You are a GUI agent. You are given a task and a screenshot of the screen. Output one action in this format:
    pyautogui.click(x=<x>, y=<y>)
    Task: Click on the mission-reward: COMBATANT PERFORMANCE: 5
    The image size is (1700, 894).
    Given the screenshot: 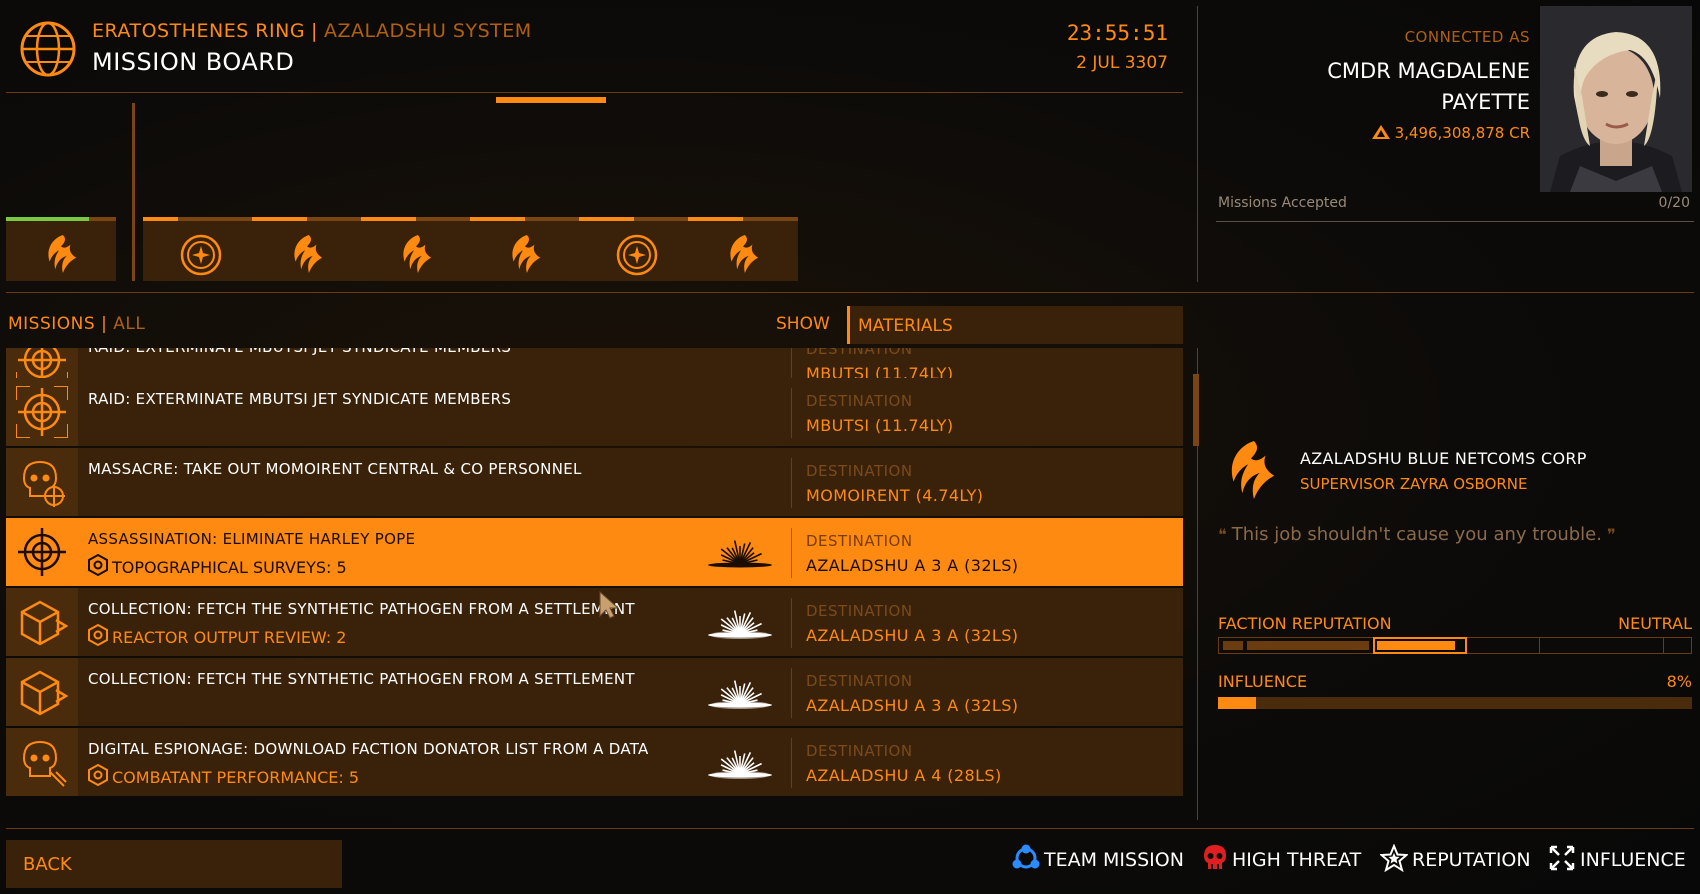 What is the action you would take?
    pyautogui.click(x=223, y=775)
    